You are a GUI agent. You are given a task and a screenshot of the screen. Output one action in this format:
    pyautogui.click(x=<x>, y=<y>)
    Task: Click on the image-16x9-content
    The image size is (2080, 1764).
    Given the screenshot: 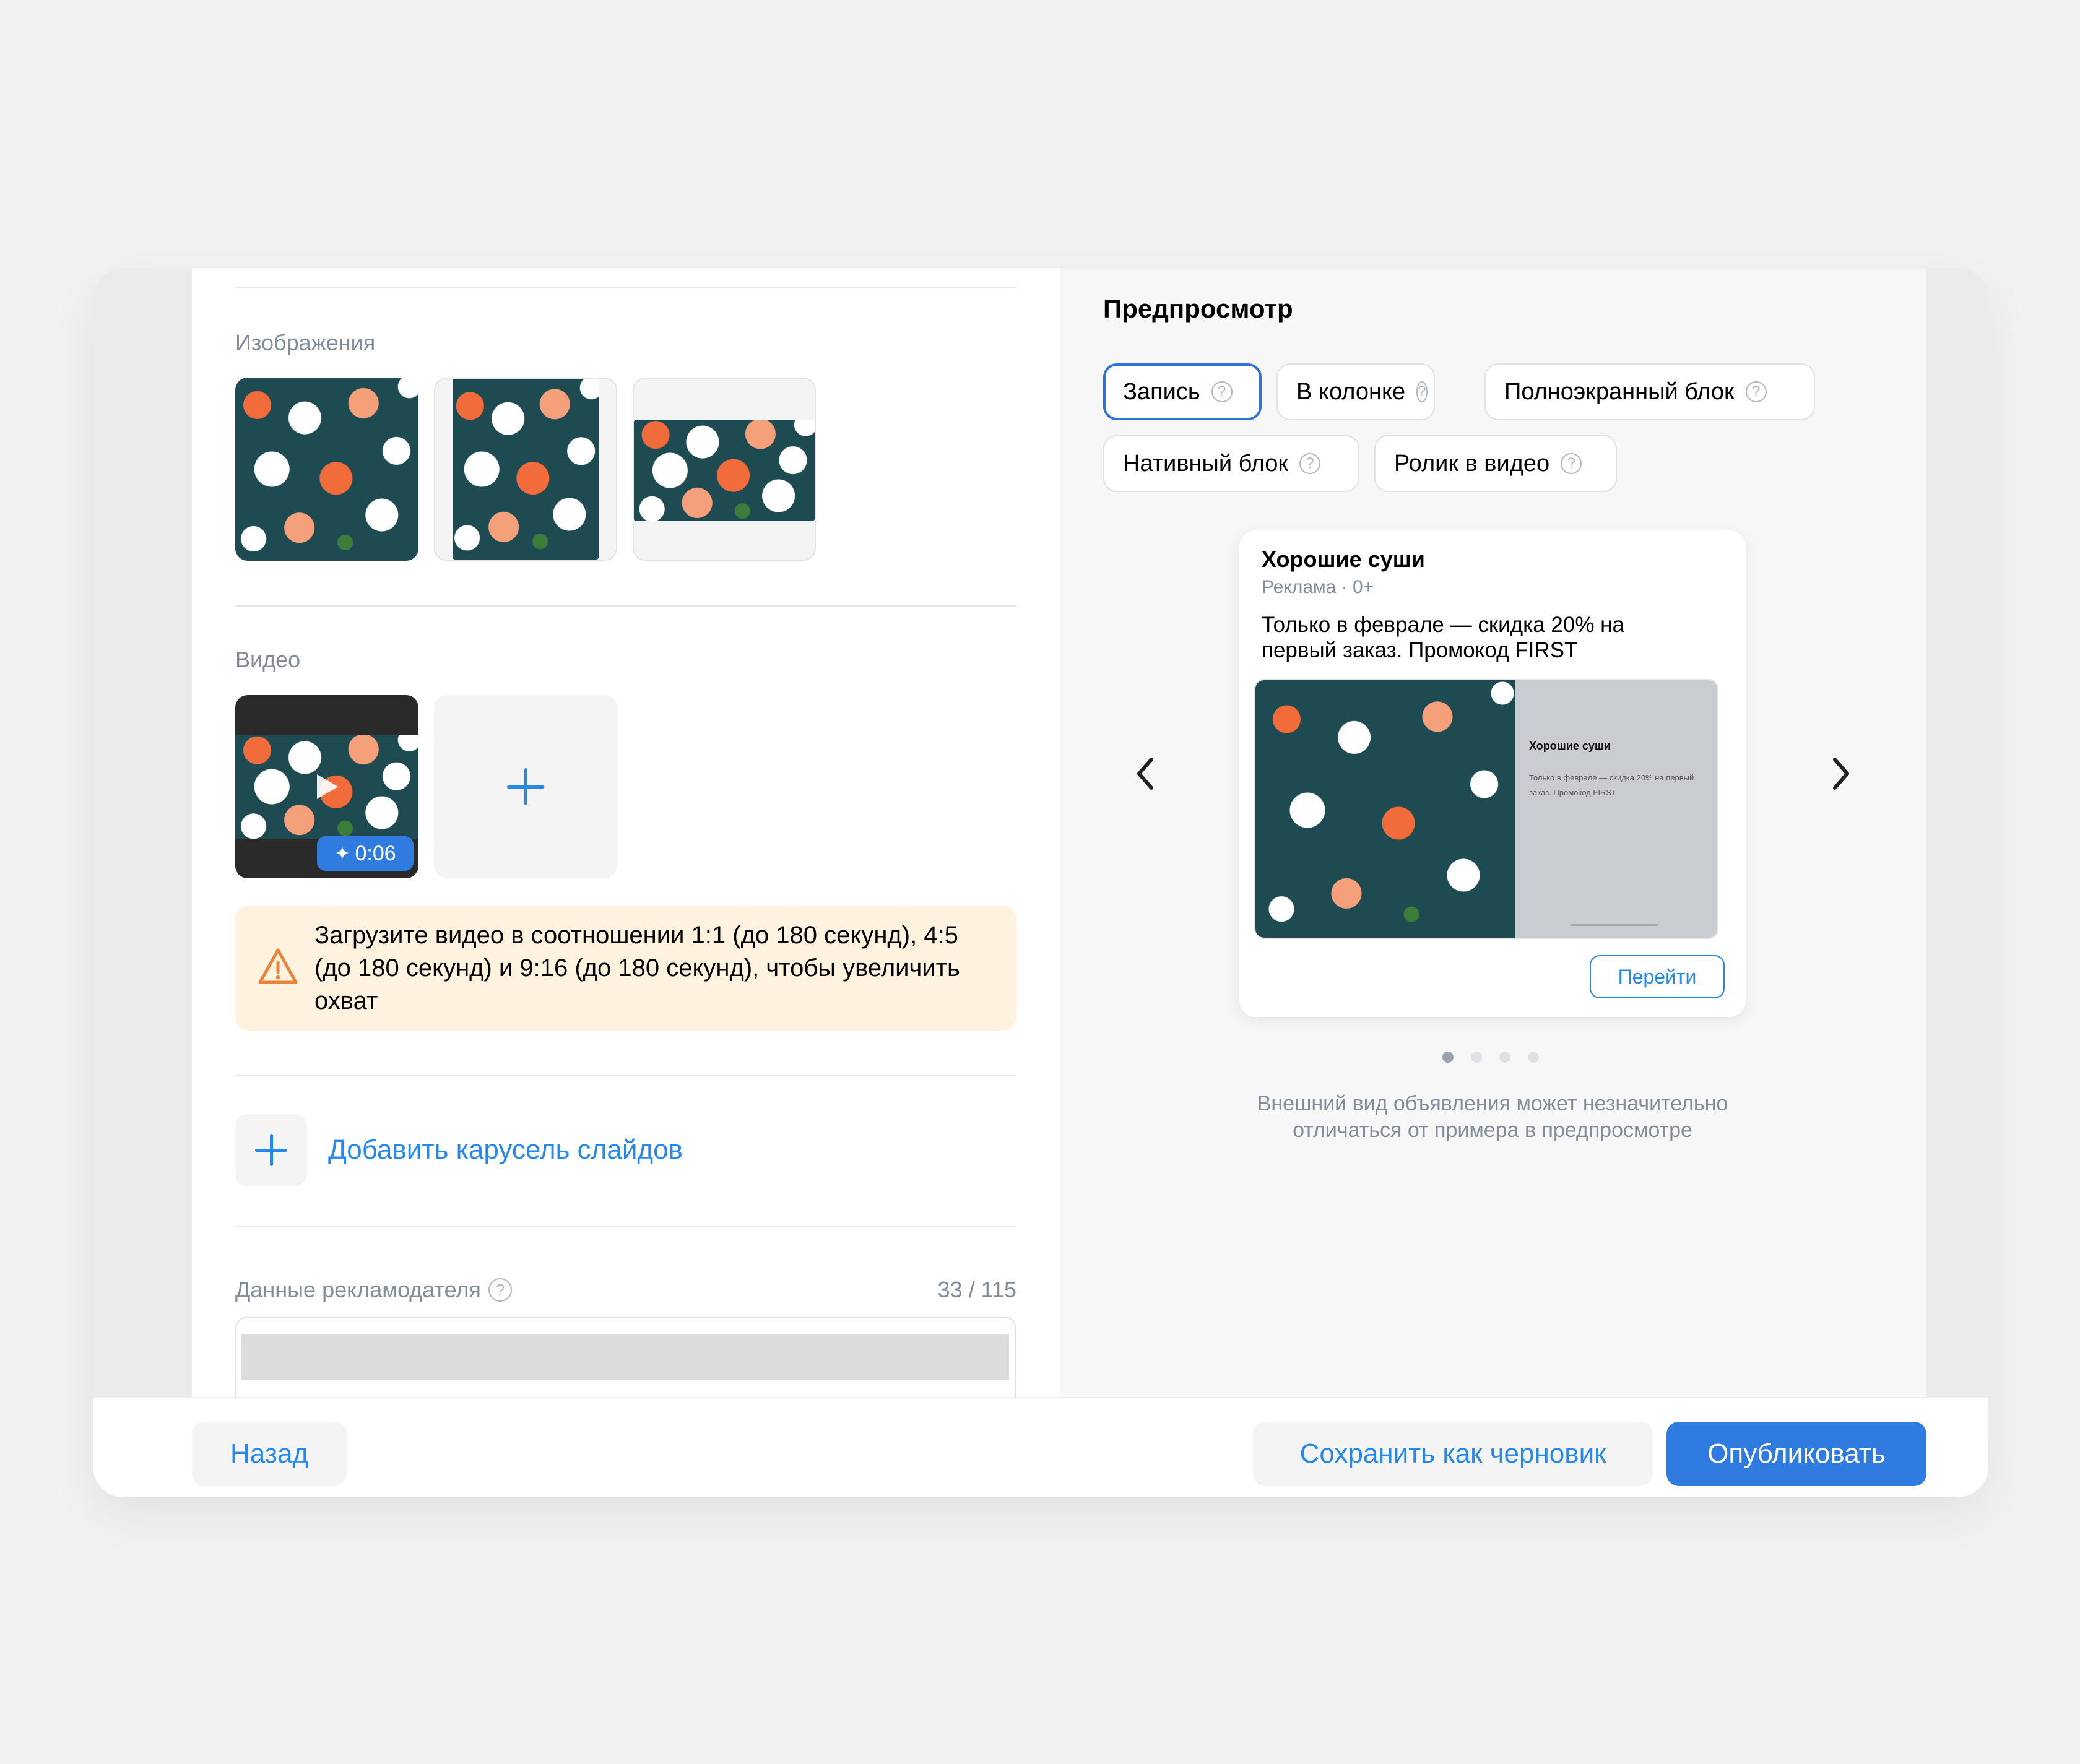 What is the action you would take?
    pyautogui.click(x=724, y=470)
    